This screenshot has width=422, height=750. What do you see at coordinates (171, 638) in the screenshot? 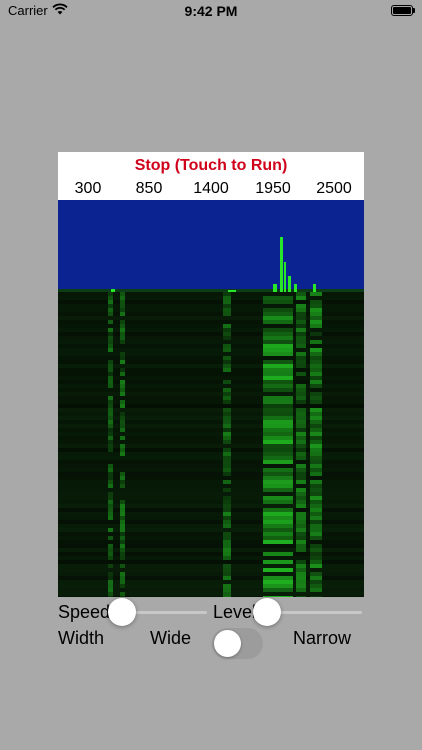
I see `wide-label: Wide` at bounding box center [171, 638].